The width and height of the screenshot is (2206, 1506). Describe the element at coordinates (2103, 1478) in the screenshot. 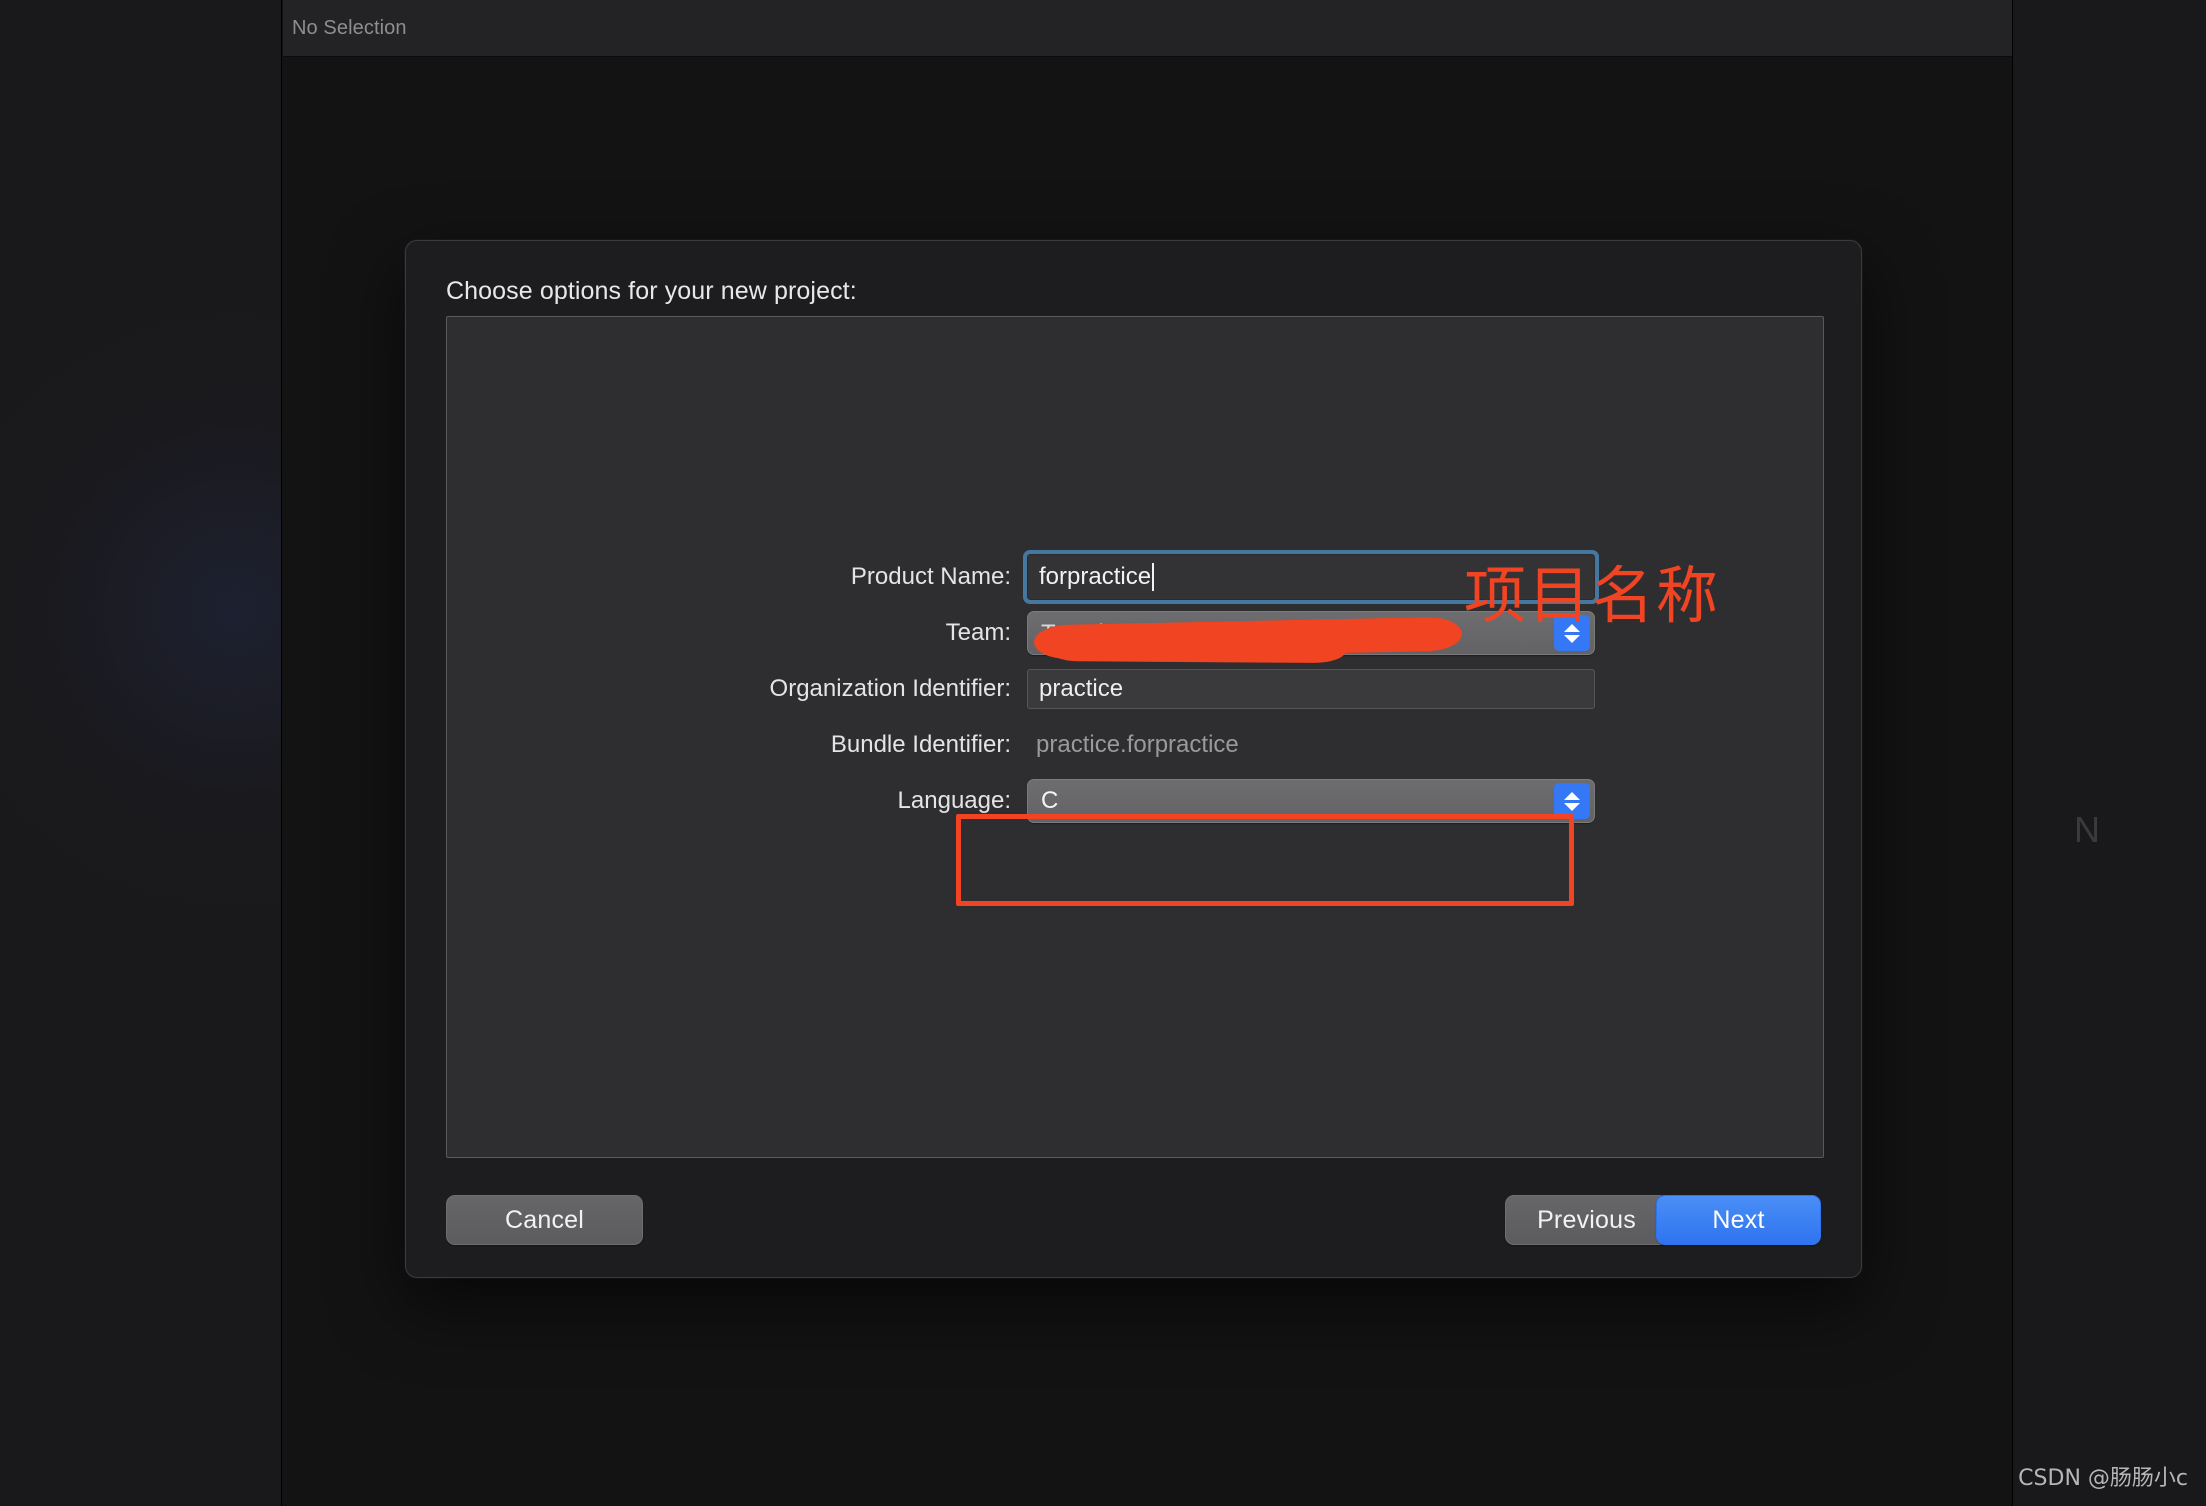

I see `watermark-text: CSDN @肠肠小c` at that location.